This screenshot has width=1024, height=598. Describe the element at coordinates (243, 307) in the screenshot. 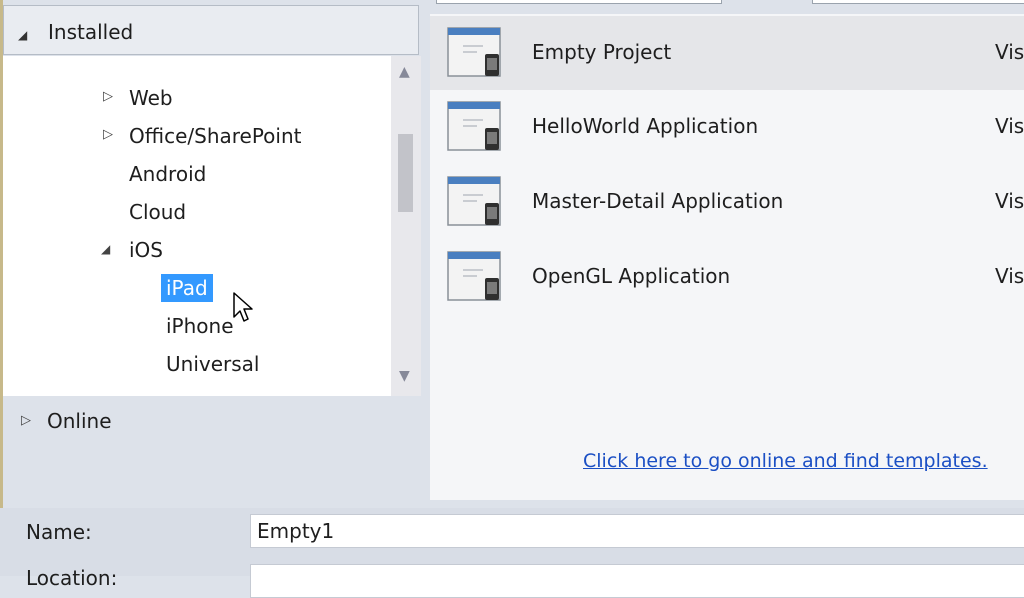

I see `mouse-pointer-icon` at that location.